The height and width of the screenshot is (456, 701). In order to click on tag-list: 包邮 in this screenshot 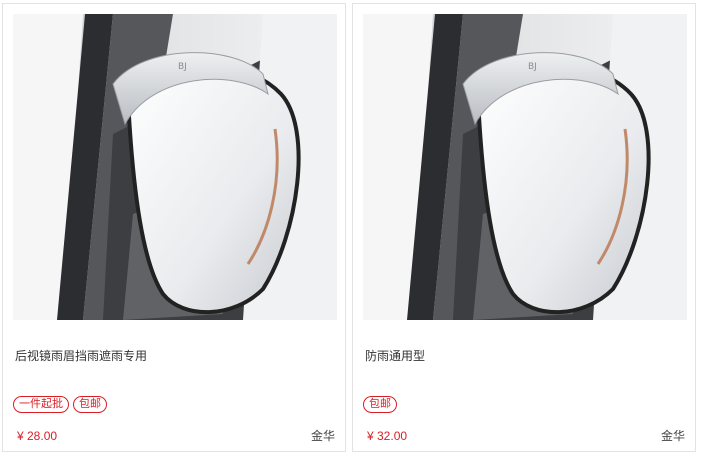, I will do `click(380, 404)`.